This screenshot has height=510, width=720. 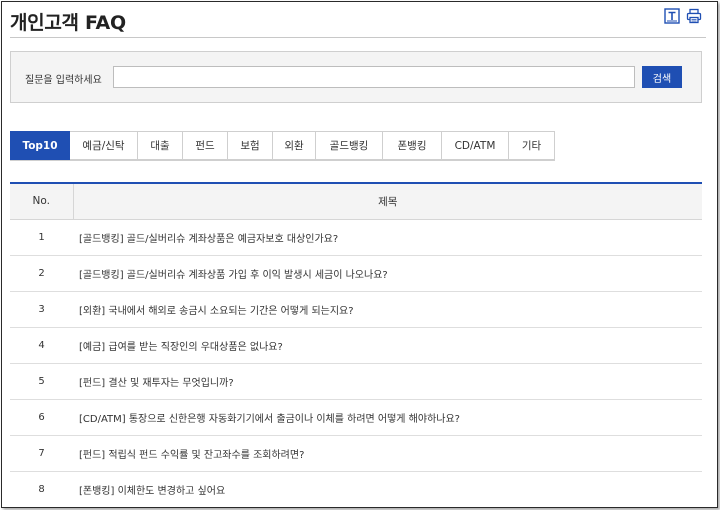 What do you see at coordinates (41, 453) in the screenshot?
I see `row-number: 7` at bounding box center [41, 453].